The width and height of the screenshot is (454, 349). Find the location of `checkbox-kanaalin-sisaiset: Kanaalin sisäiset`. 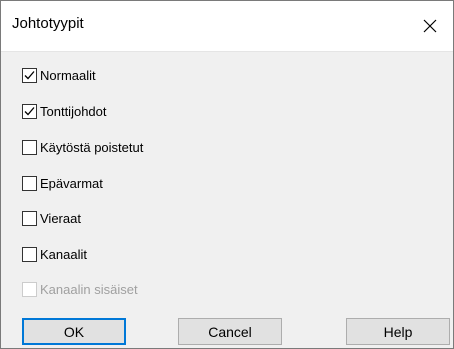

checkbox-kanaalin-sisaiset: Kanaalin sisäiset is located at coordinates (80, 289).